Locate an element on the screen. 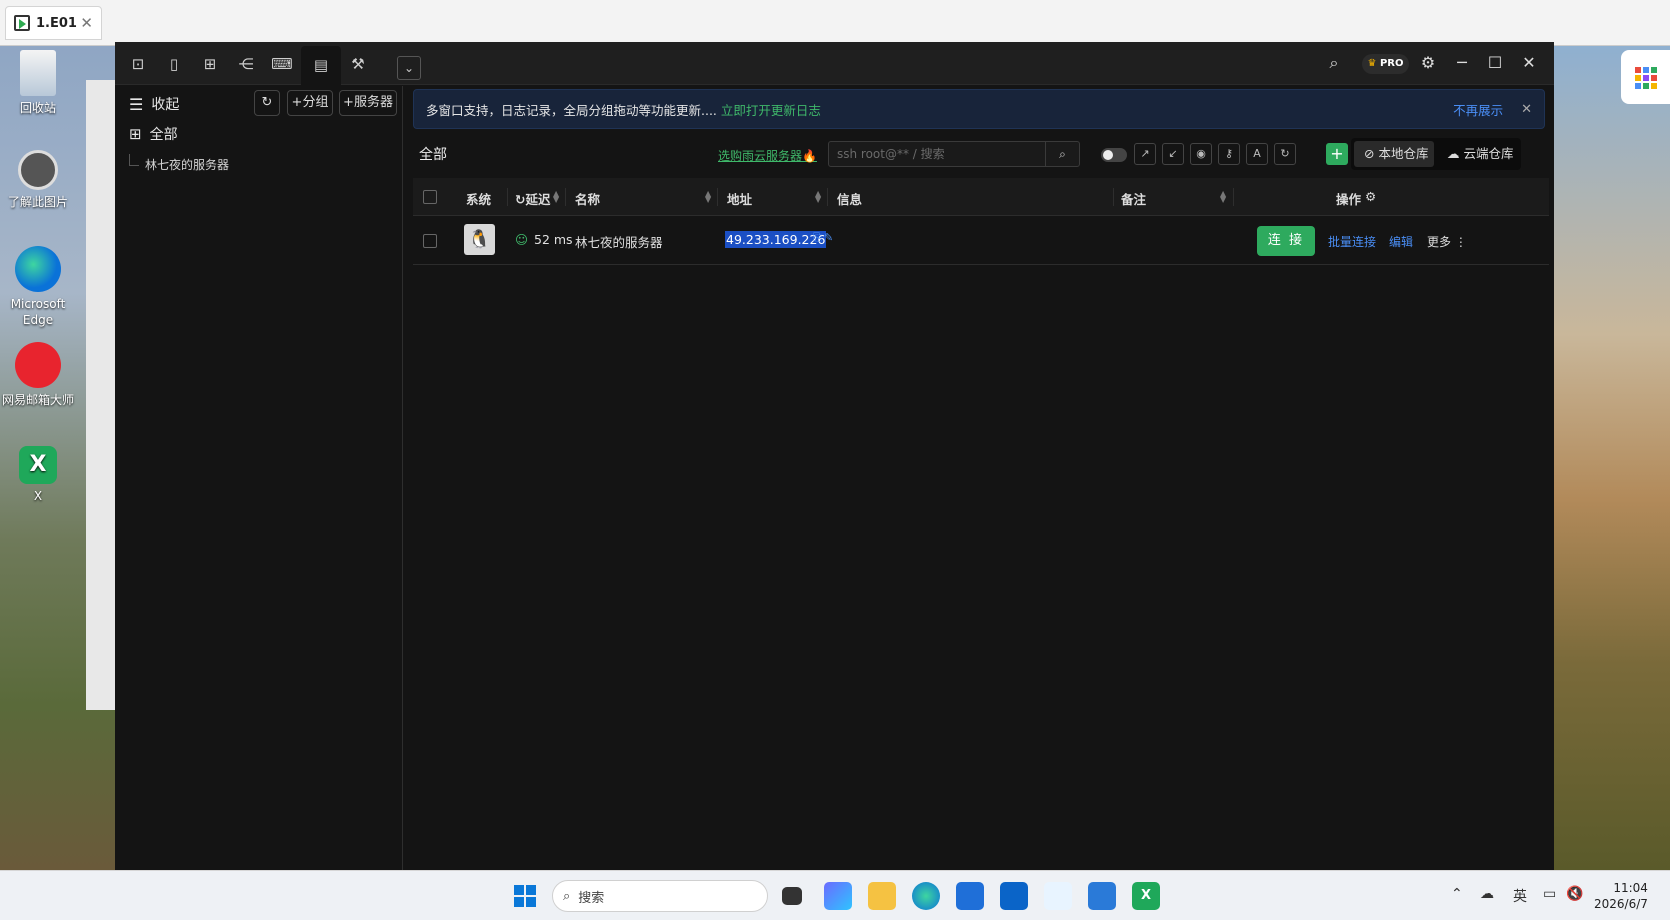 The width and height of the screenshot is (1670, 920). search-button-icon: ⌕ is located at coordinates (1062, 154).